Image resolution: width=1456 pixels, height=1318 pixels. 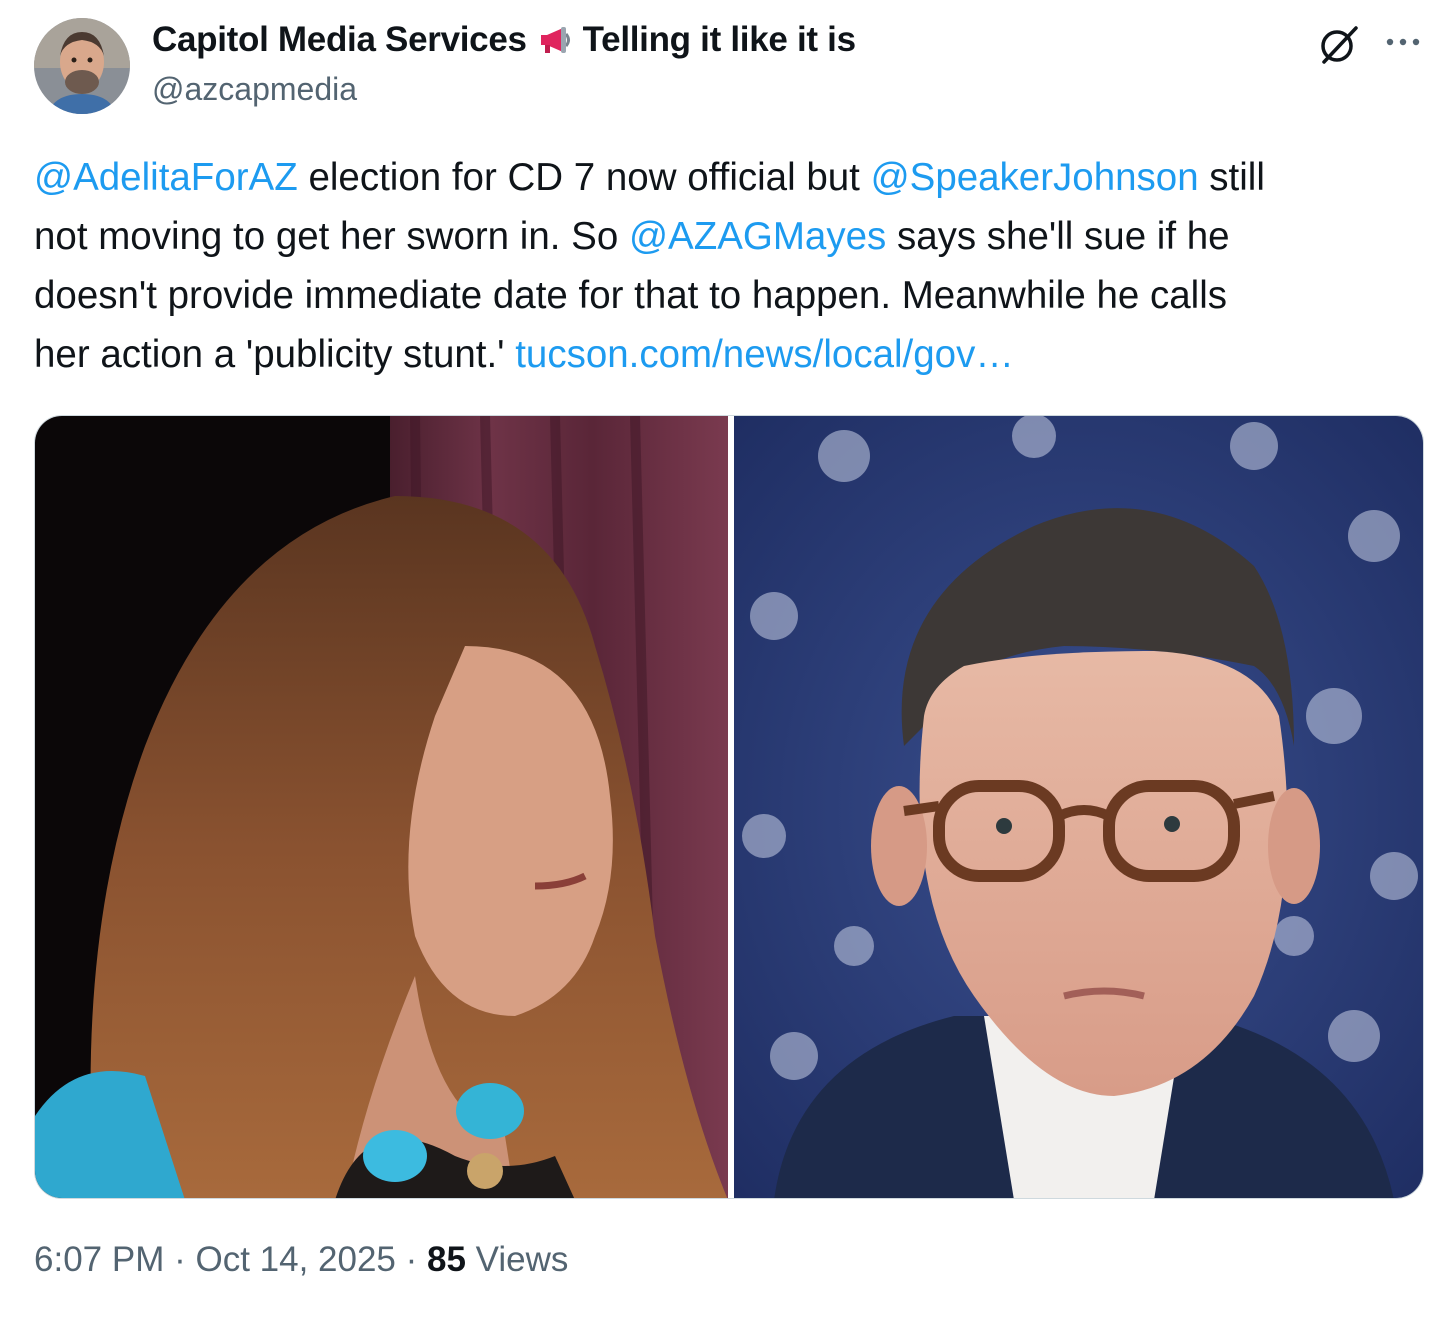 I want to click on tweet-time: 6:07 PM, so click(x=99, y=1259).